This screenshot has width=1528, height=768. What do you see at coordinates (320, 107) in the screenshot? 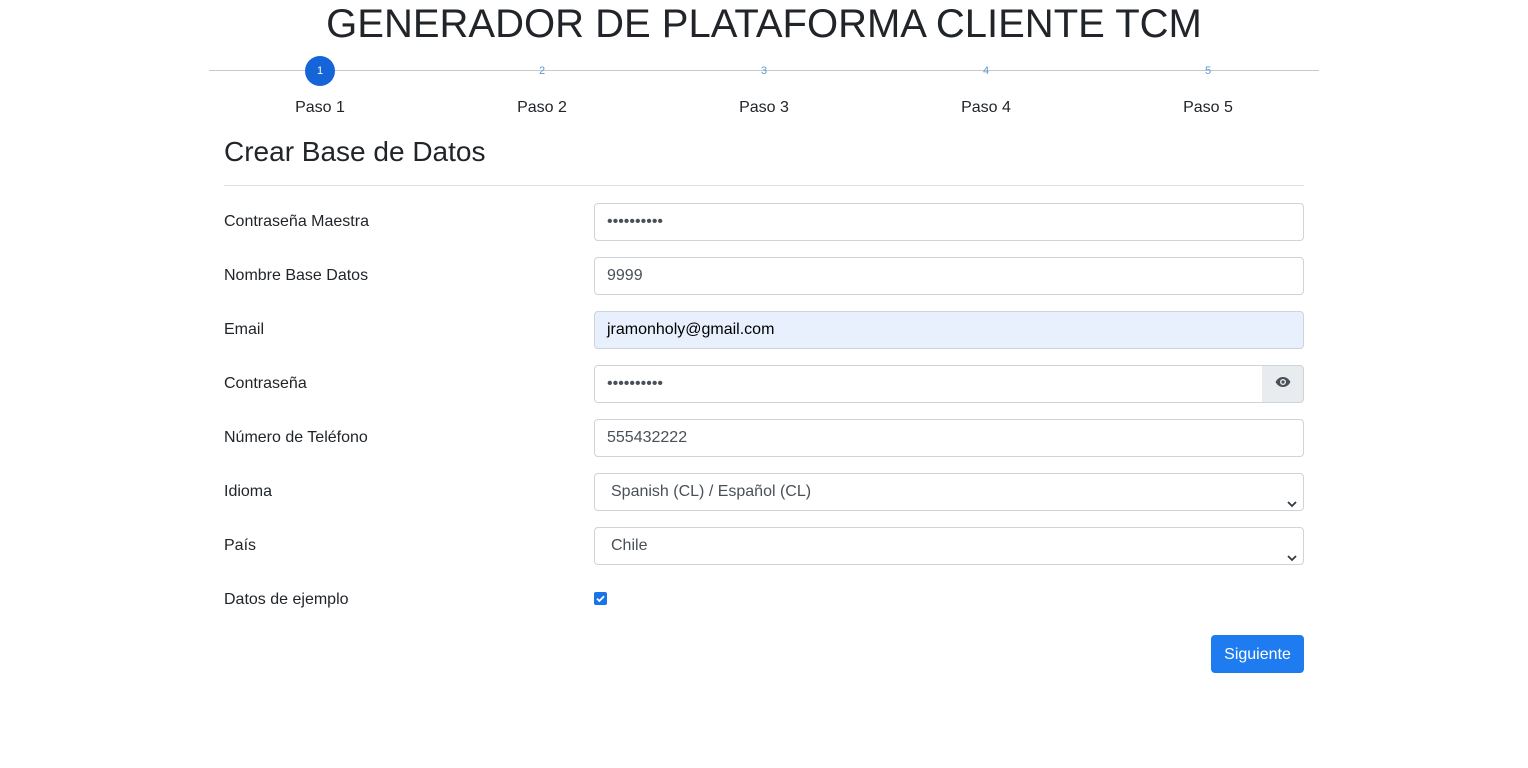
I see `step-1-label: Paso 1` at bounding box center [320, 107].